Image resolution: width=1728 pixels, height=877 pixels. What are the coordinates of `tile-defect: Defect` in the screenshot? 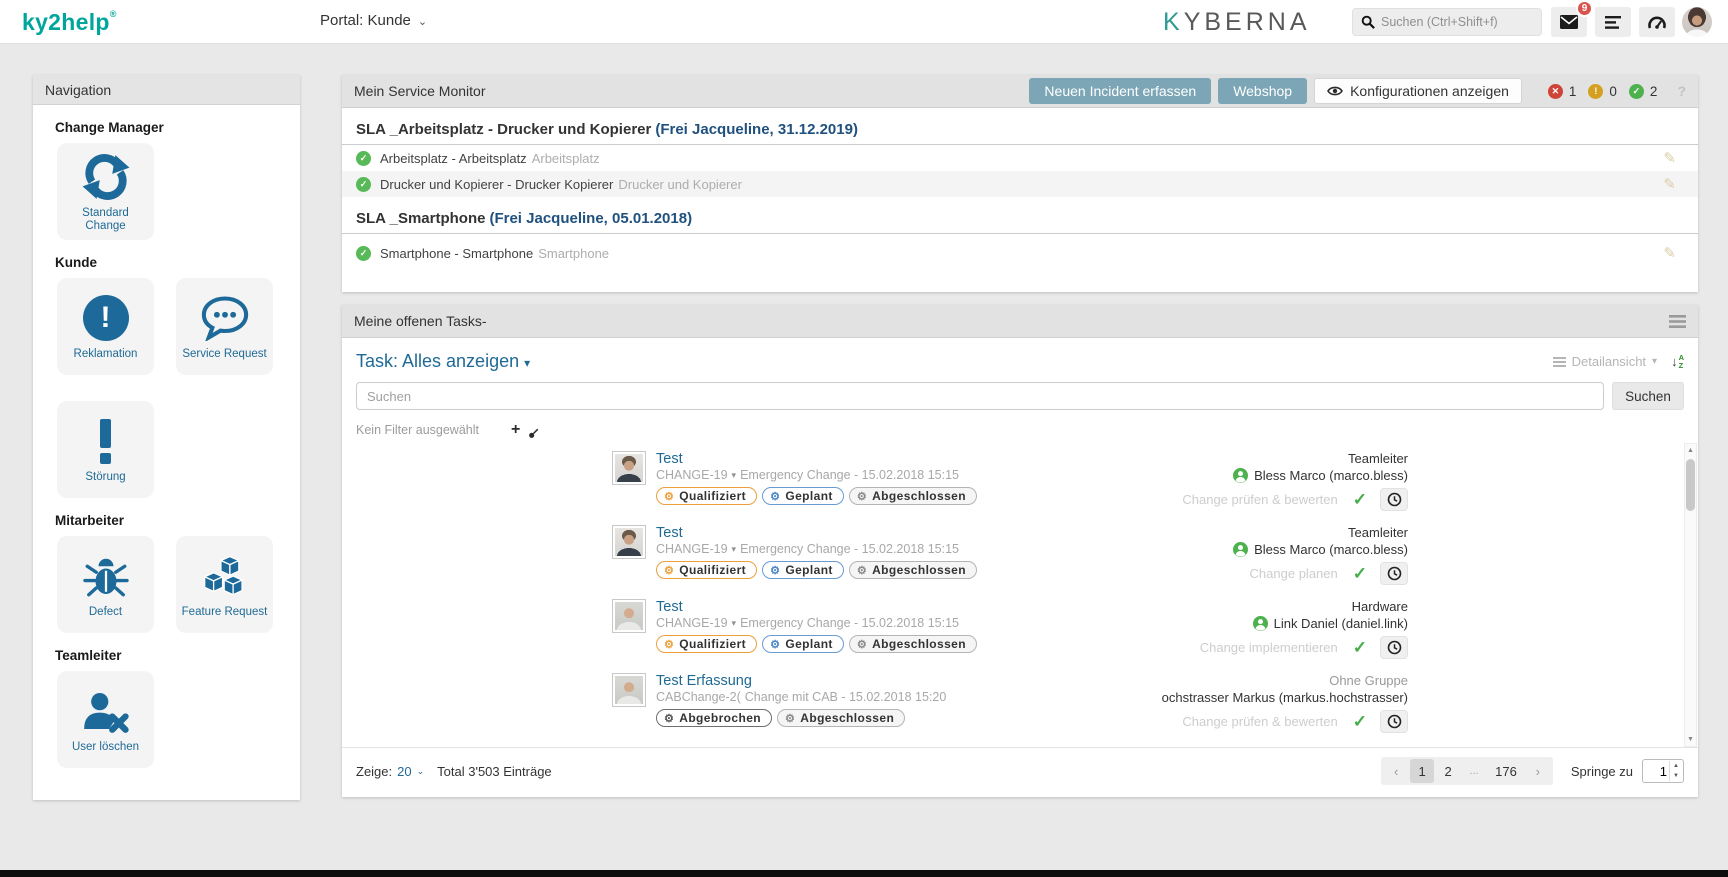 It's located at (105, 584).